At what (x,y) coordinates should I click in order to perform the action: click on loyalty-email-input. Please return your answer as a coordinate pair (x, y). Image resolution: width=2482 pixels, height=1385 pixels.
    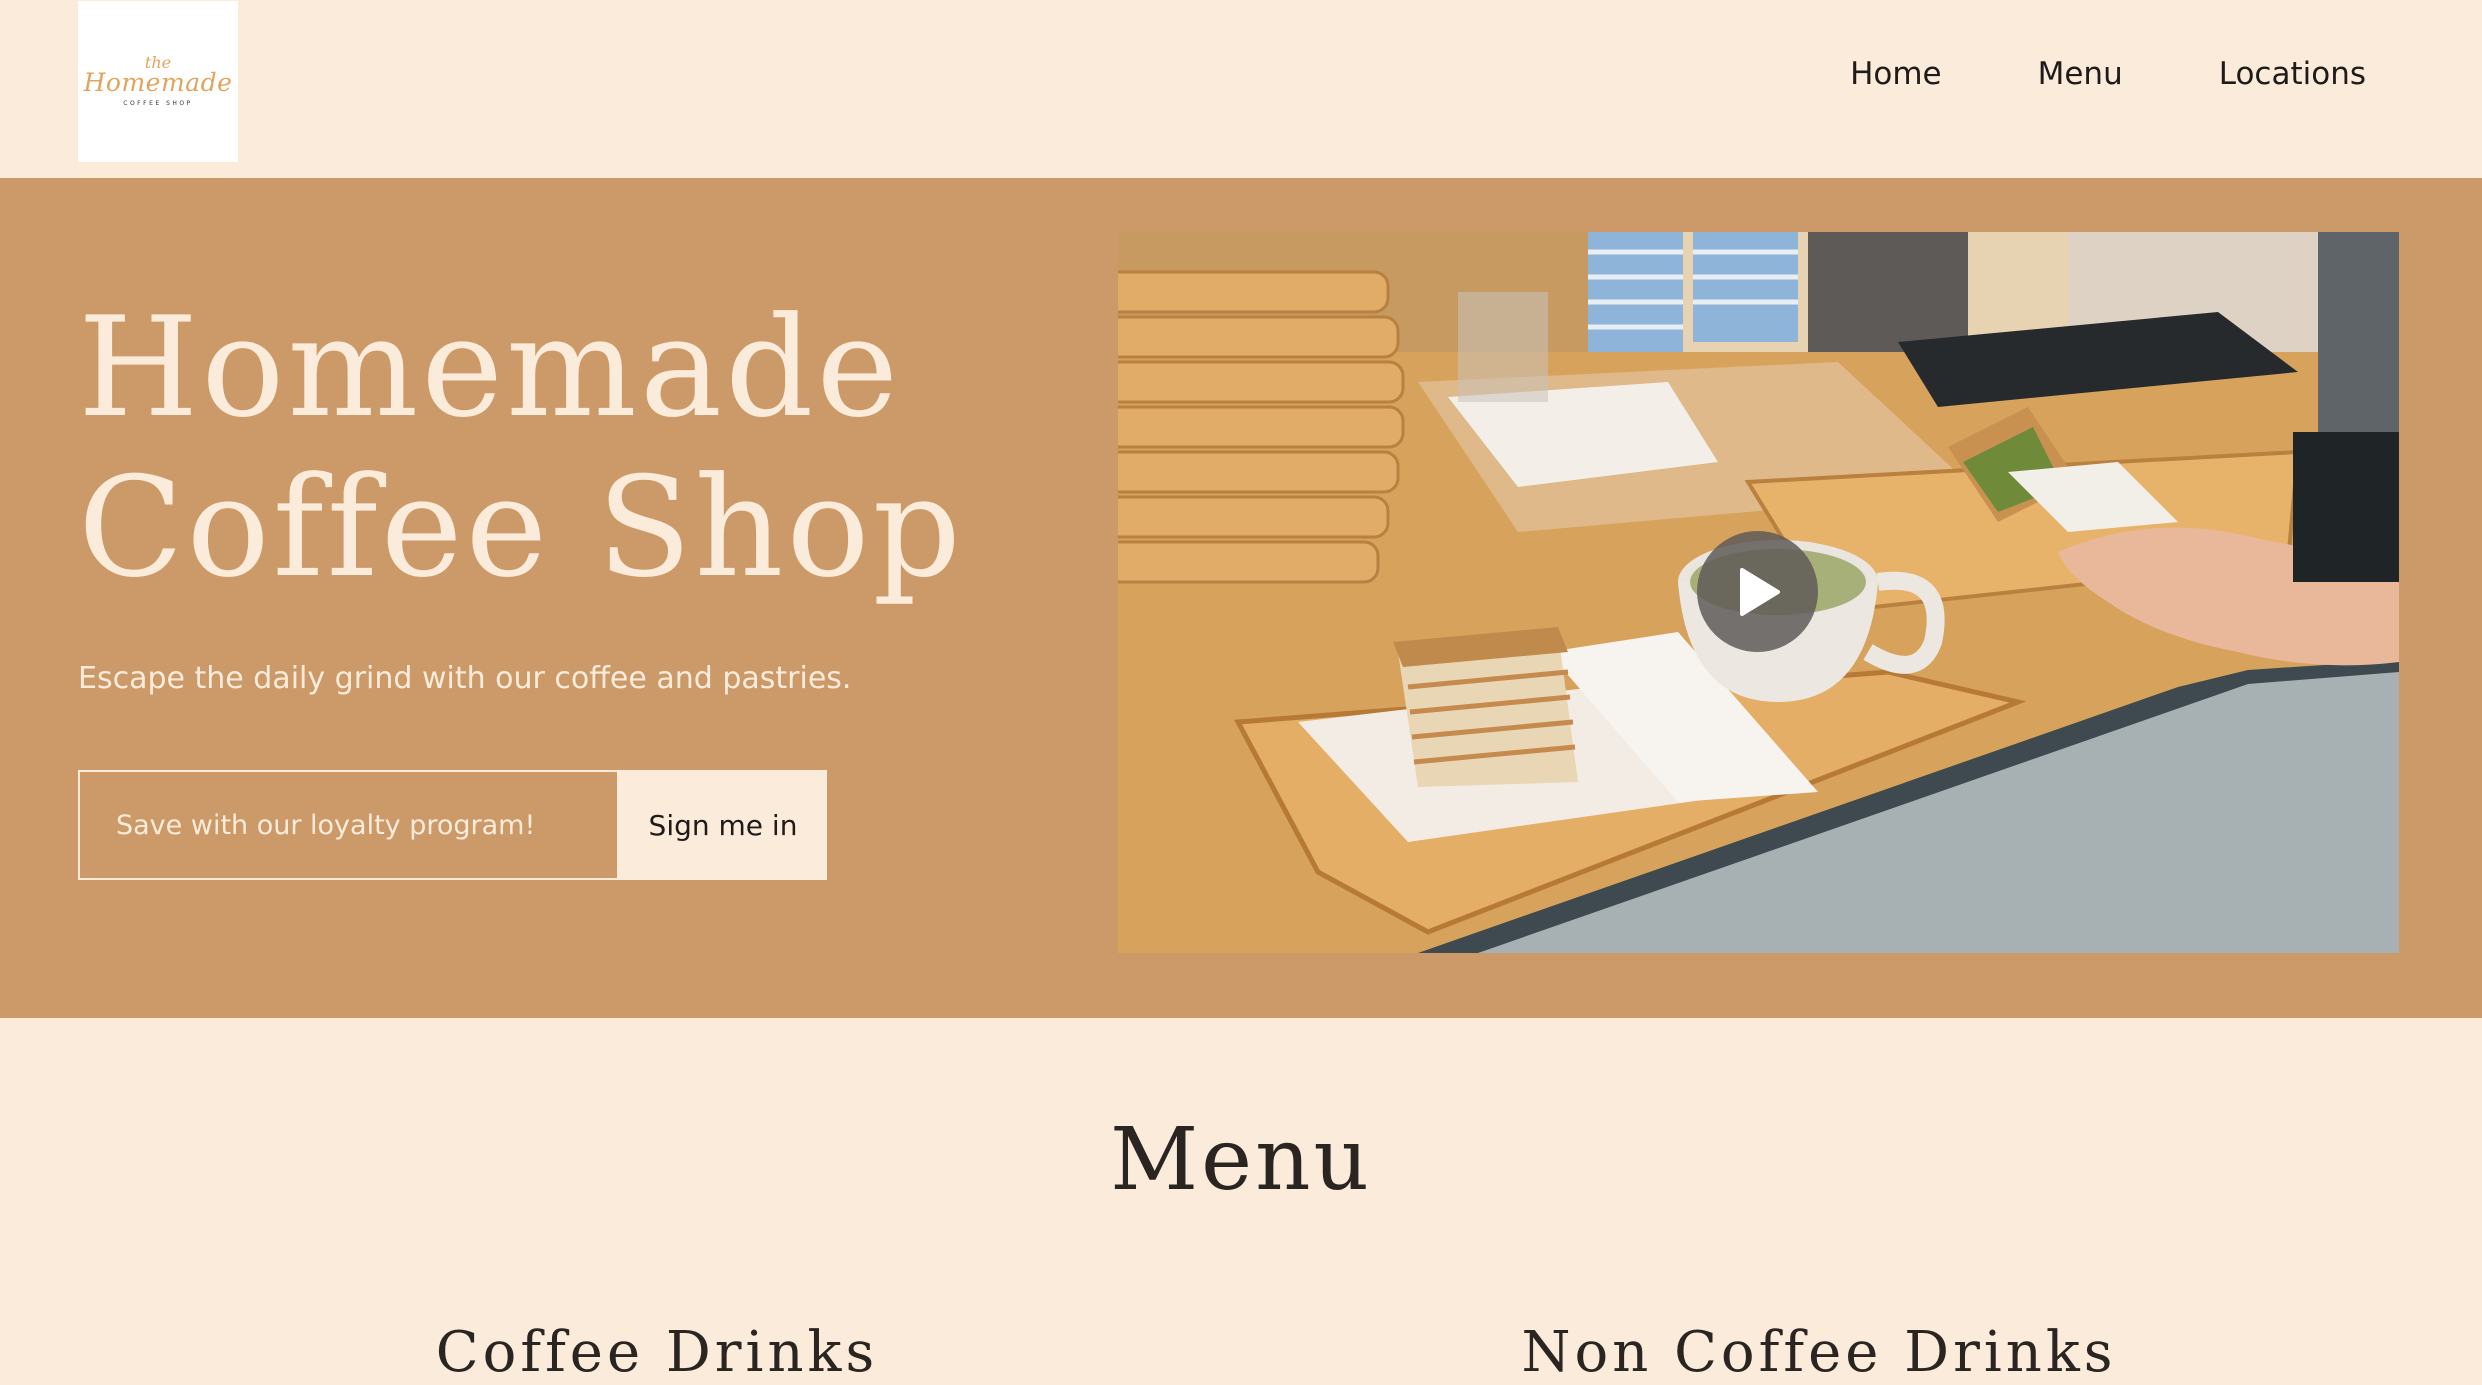
    Looking at the image, I should click on (348, 825).